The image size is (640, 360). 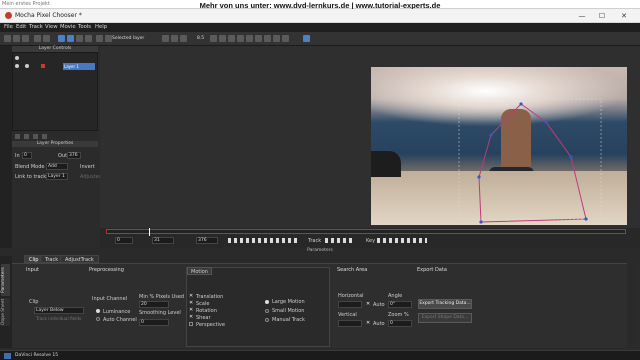 I want to click on menu-track: Track, so click(x=36, y=27).